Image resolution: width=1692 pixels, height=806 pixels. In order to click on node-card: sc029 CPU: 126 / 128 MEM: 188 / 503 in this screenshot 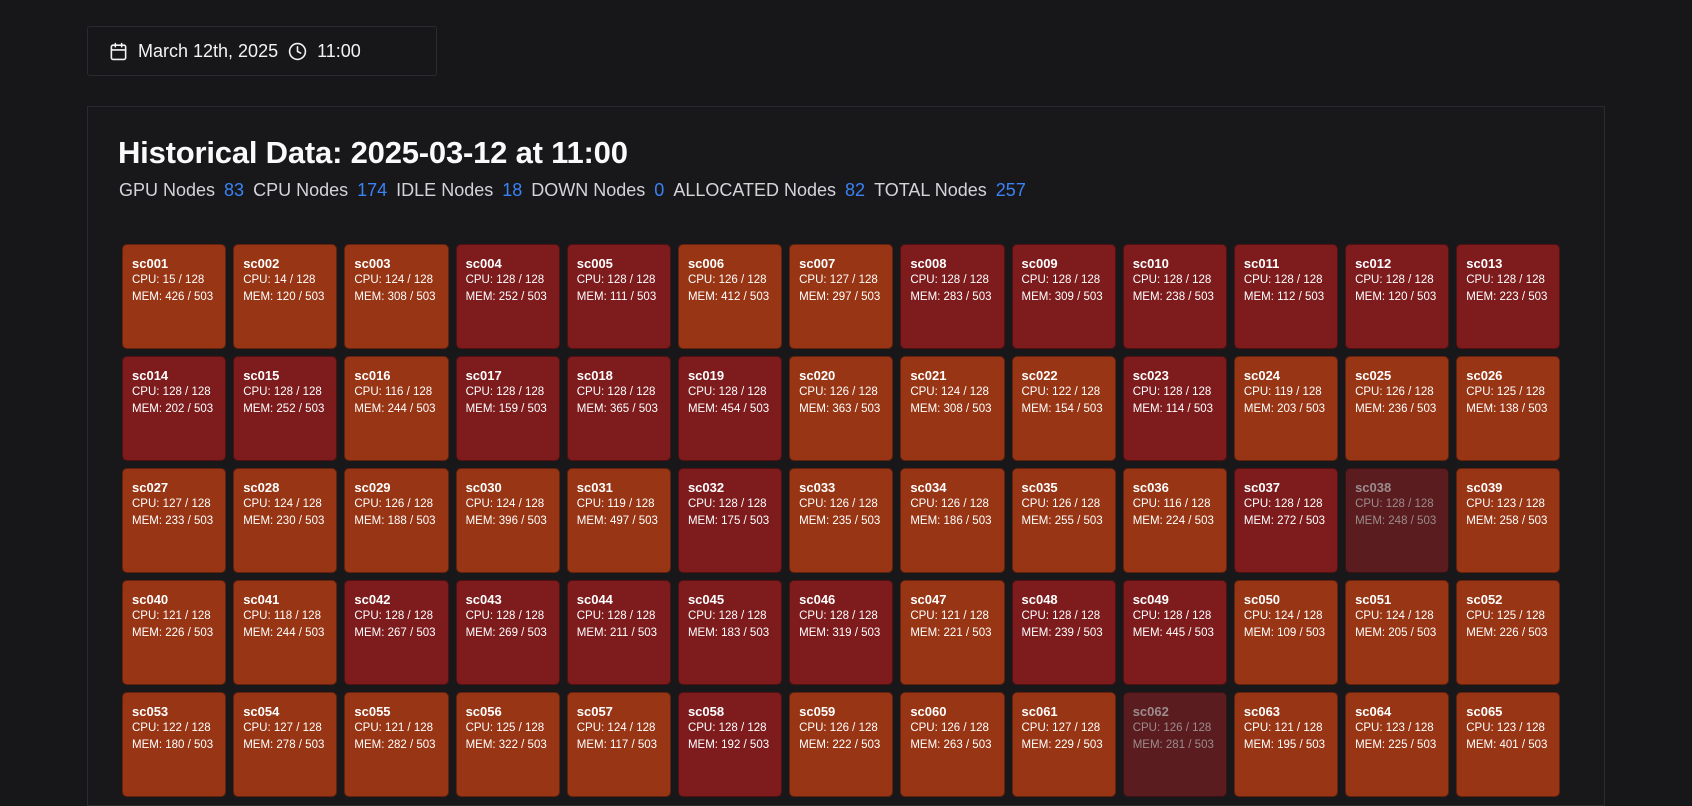, I will do `click(396, 520)`.